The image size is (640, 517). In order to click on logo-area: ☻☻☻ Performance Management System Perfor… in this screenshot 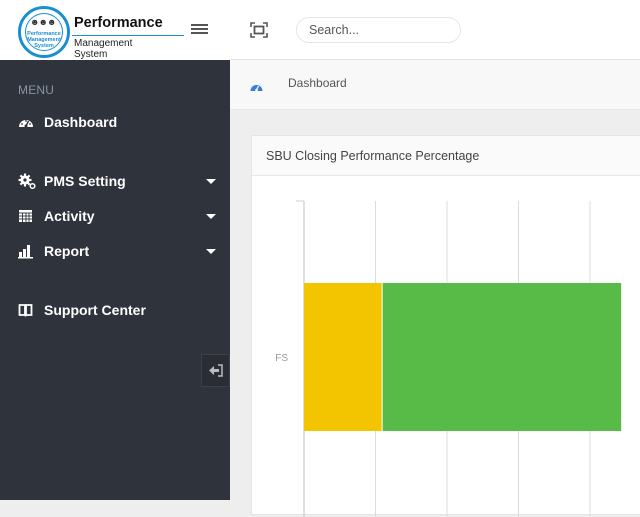, I will do `click(115, 30)`.